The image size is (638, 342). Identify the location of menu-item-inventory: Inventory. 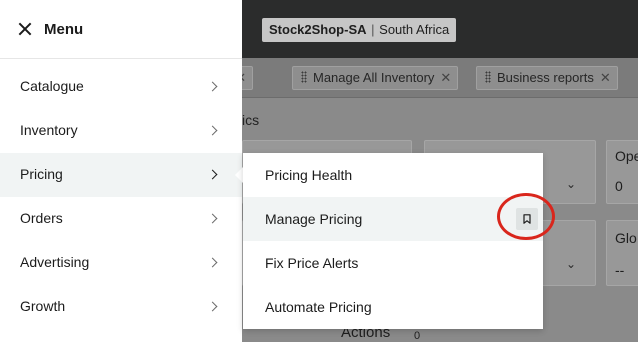
(121, 131).